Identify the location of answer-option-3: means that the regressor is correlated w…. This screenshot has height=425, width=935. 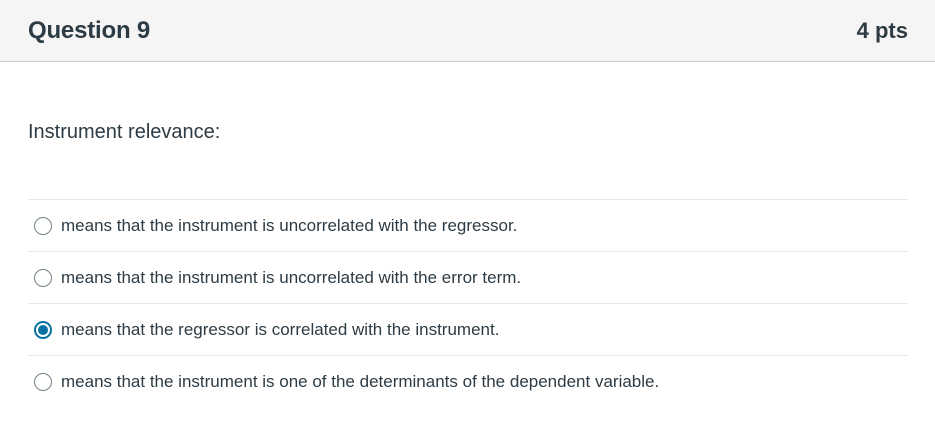
(468, 330).